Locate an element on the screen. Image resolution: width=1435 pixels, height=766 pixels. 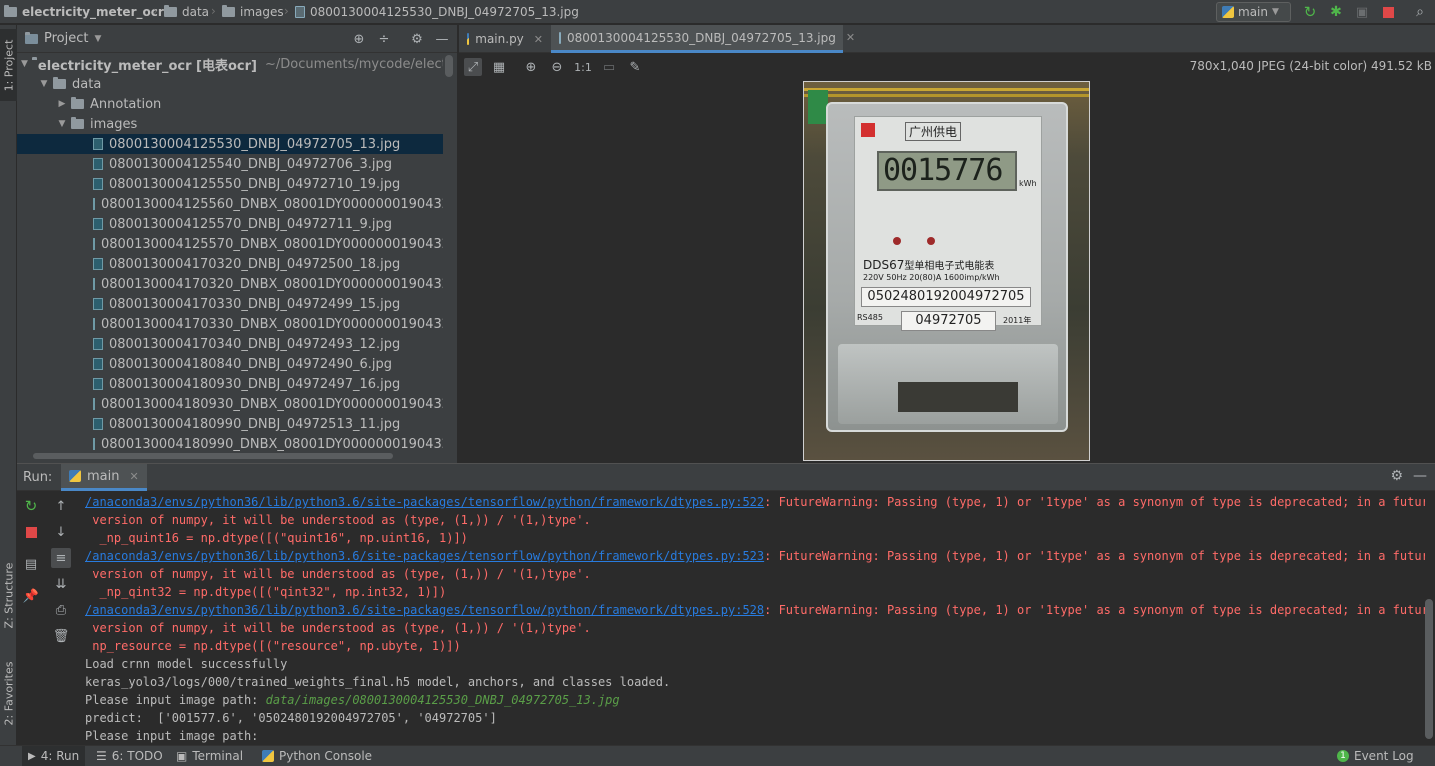
tab-main-py: main.py ✕ is located at coordinates (505, 39).